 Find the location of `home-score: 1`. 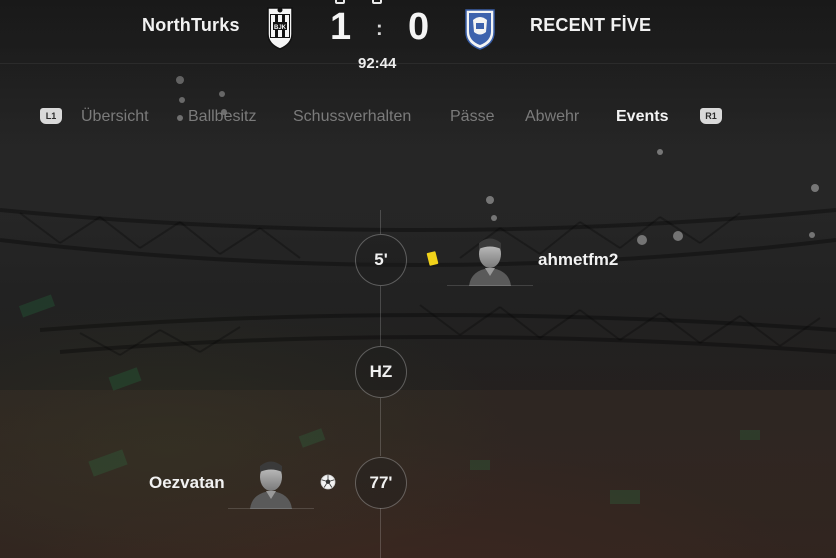

home-score: 1 is located at coordinates (341, 27).